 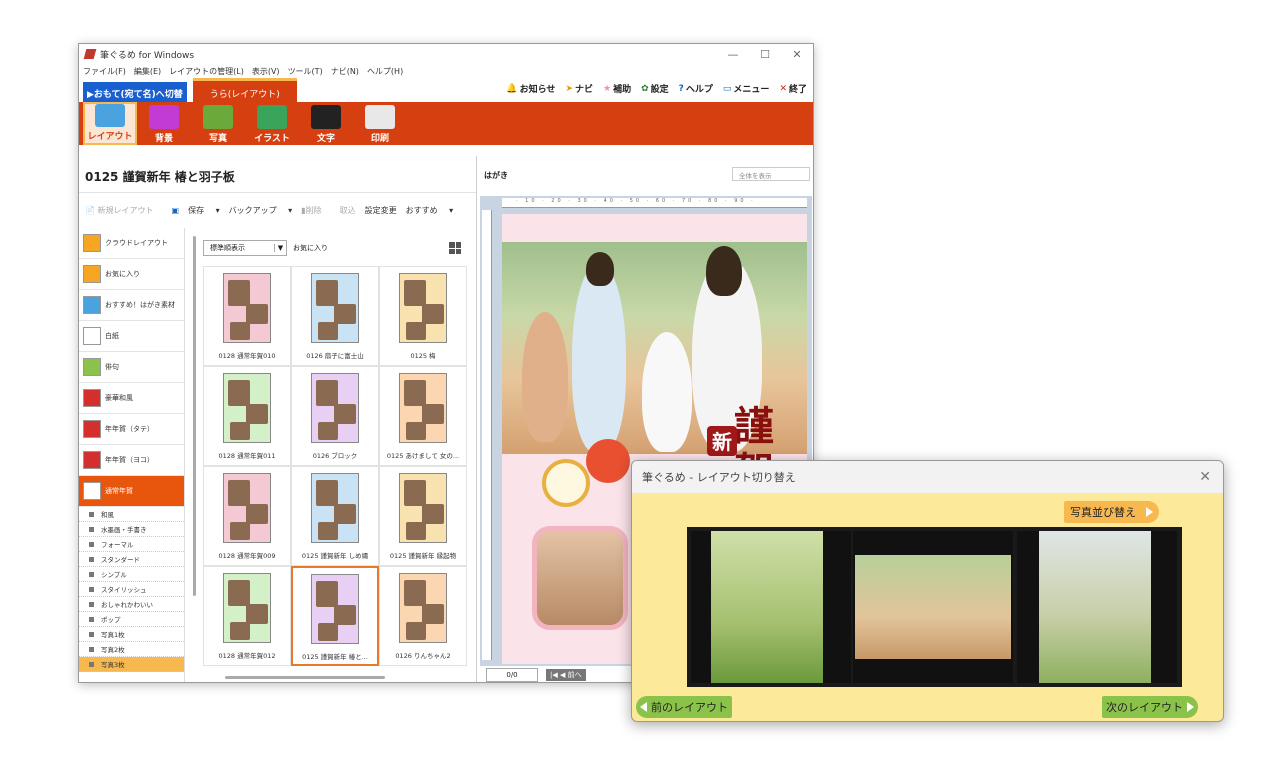 What do you see at coordinates (131, 336) in the screenshot?
I see `category-item: 白紙` at bounding box center [131, 336].